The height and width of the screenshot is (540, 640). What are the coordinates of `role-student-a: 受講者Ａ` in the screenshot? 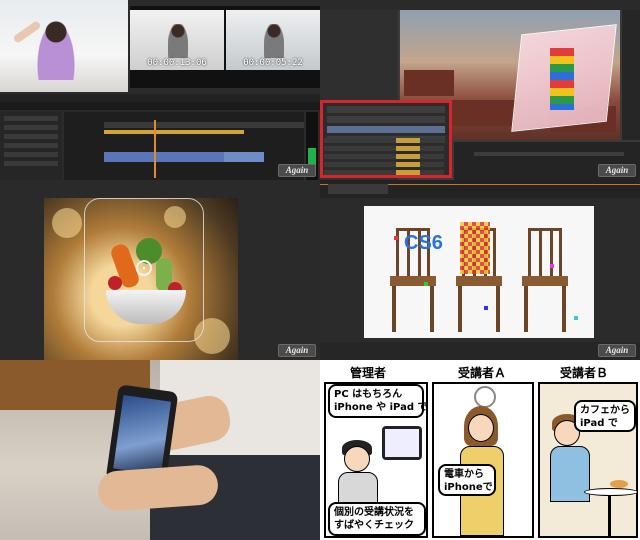 It's located at (482, 373).